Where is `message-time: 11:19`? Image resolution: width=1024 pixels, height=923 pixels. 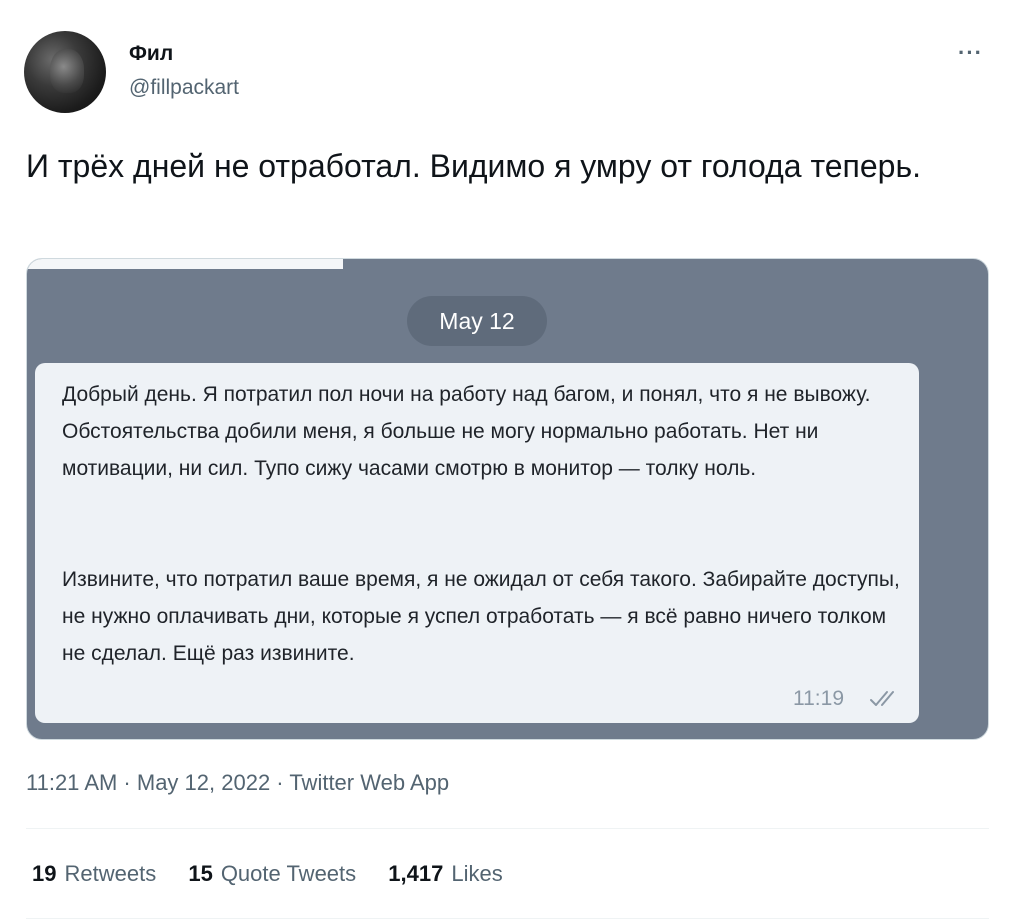
message-time: 11:19 is located at coordinates (818, 698).